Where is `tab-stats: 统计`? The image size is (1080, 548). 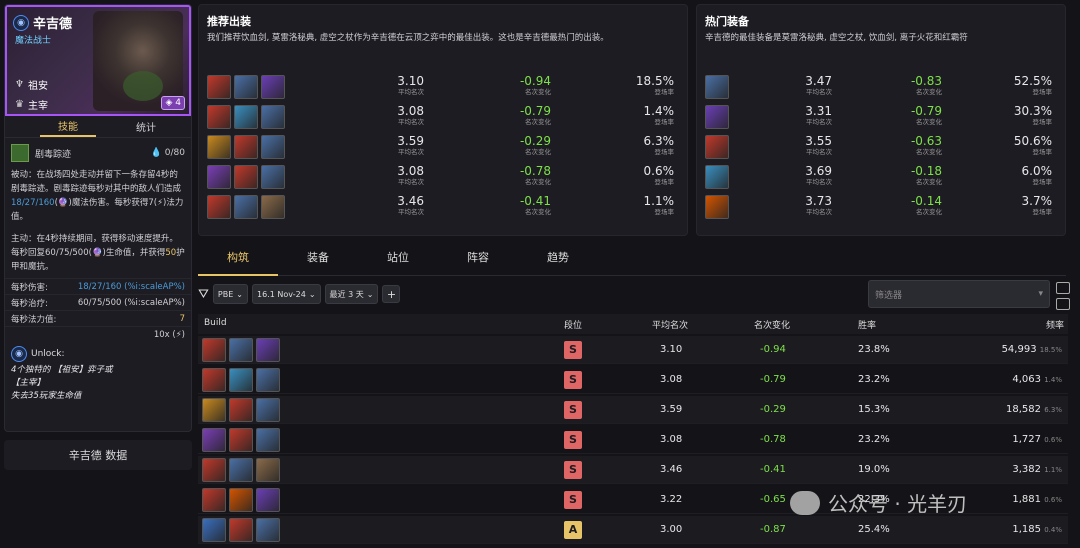 tab-stats: 统计 is located at coordinates (146, 126).